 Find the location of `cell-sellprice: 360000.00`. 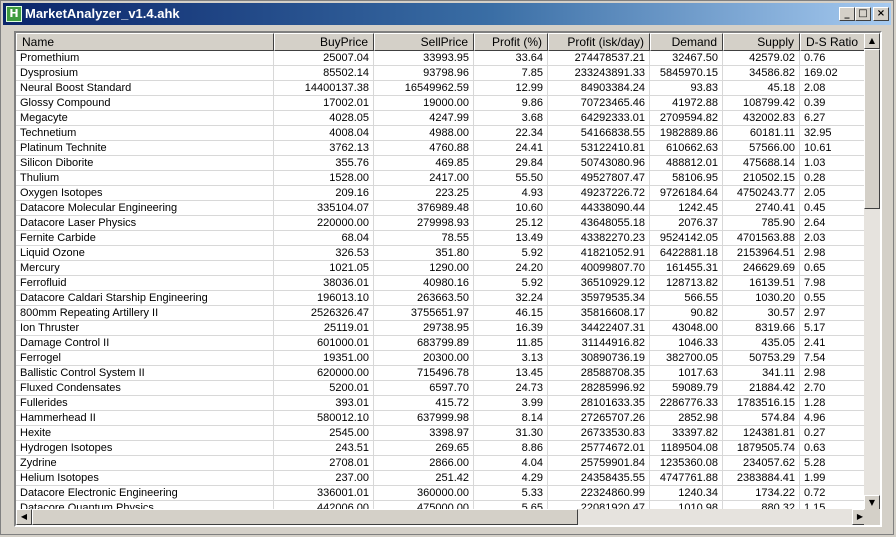

cell-sellprice: 360000.00 is located at coordinates (424, 493).